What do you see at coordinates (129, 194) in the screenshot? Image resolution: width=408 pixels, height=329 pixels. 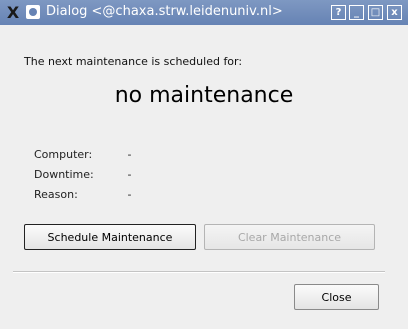 I see `reason-value: -` at bounding box center [129, 194].